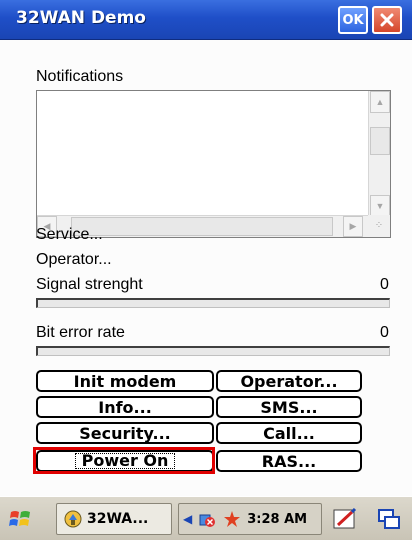  I want to click on bit-error-rate-value: 0, so click(384, 332).